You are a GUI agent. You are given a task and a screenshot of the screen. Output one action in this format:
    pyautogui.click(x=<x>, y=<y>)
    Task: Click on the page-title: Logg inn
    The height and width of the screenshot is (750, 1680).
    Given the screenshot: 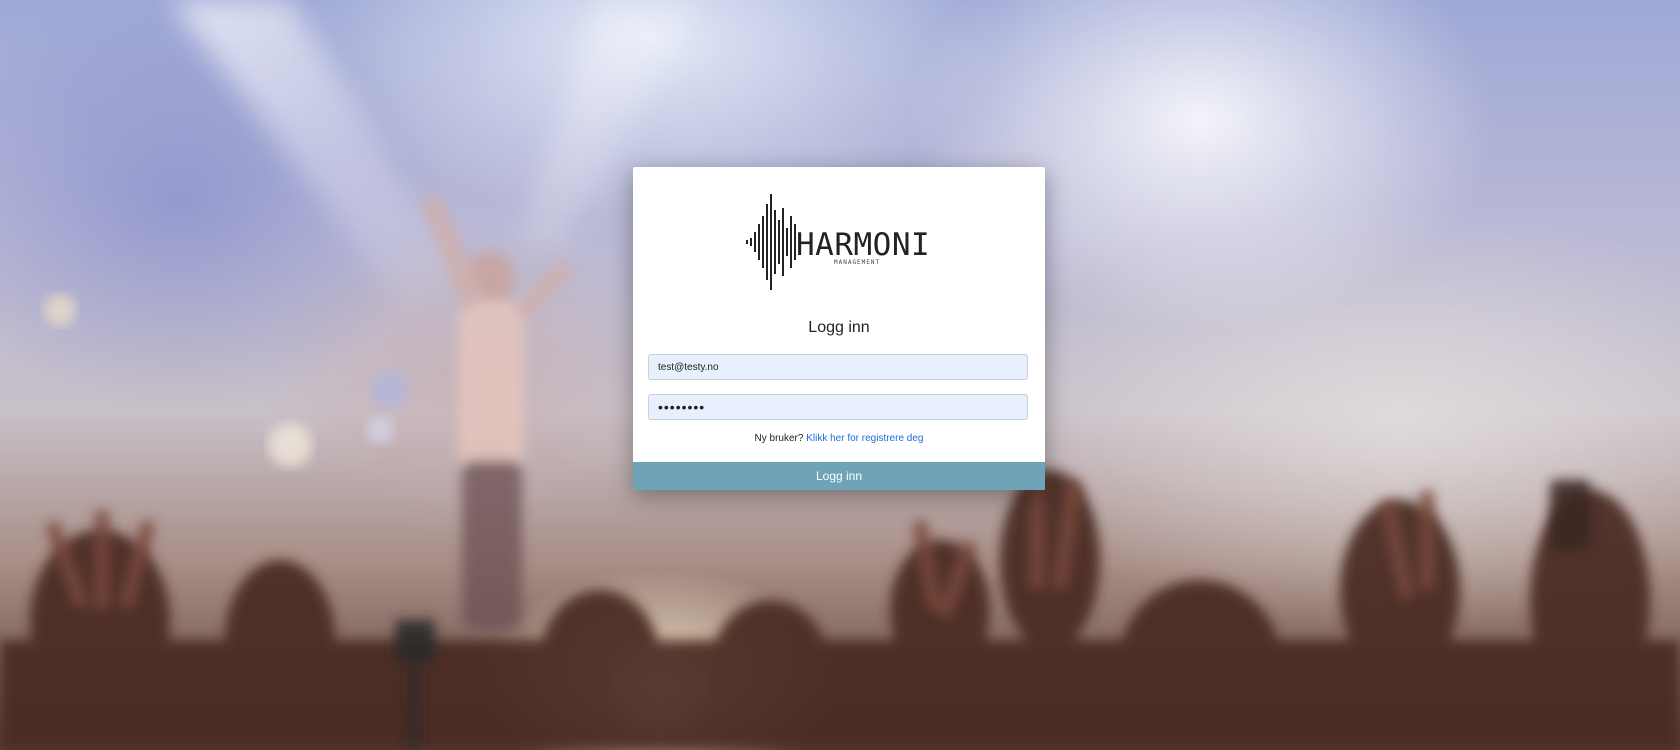 What is the action you would take?
    pyautogui.click(x=839, y=327)
    